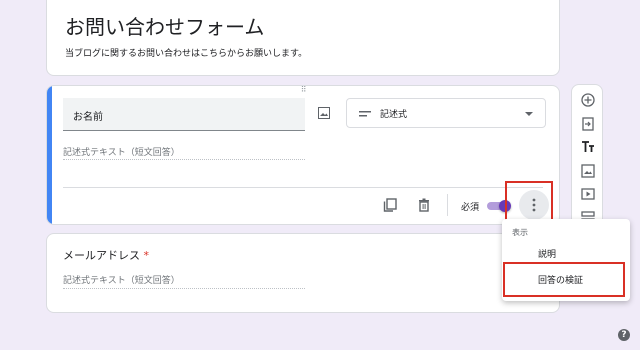 This screenshot has width=640, height=350. What do you see at coordinates (520, 232) in the screenshot?
I see `menu-section-label: 表示` at bounding box center [520, 232].